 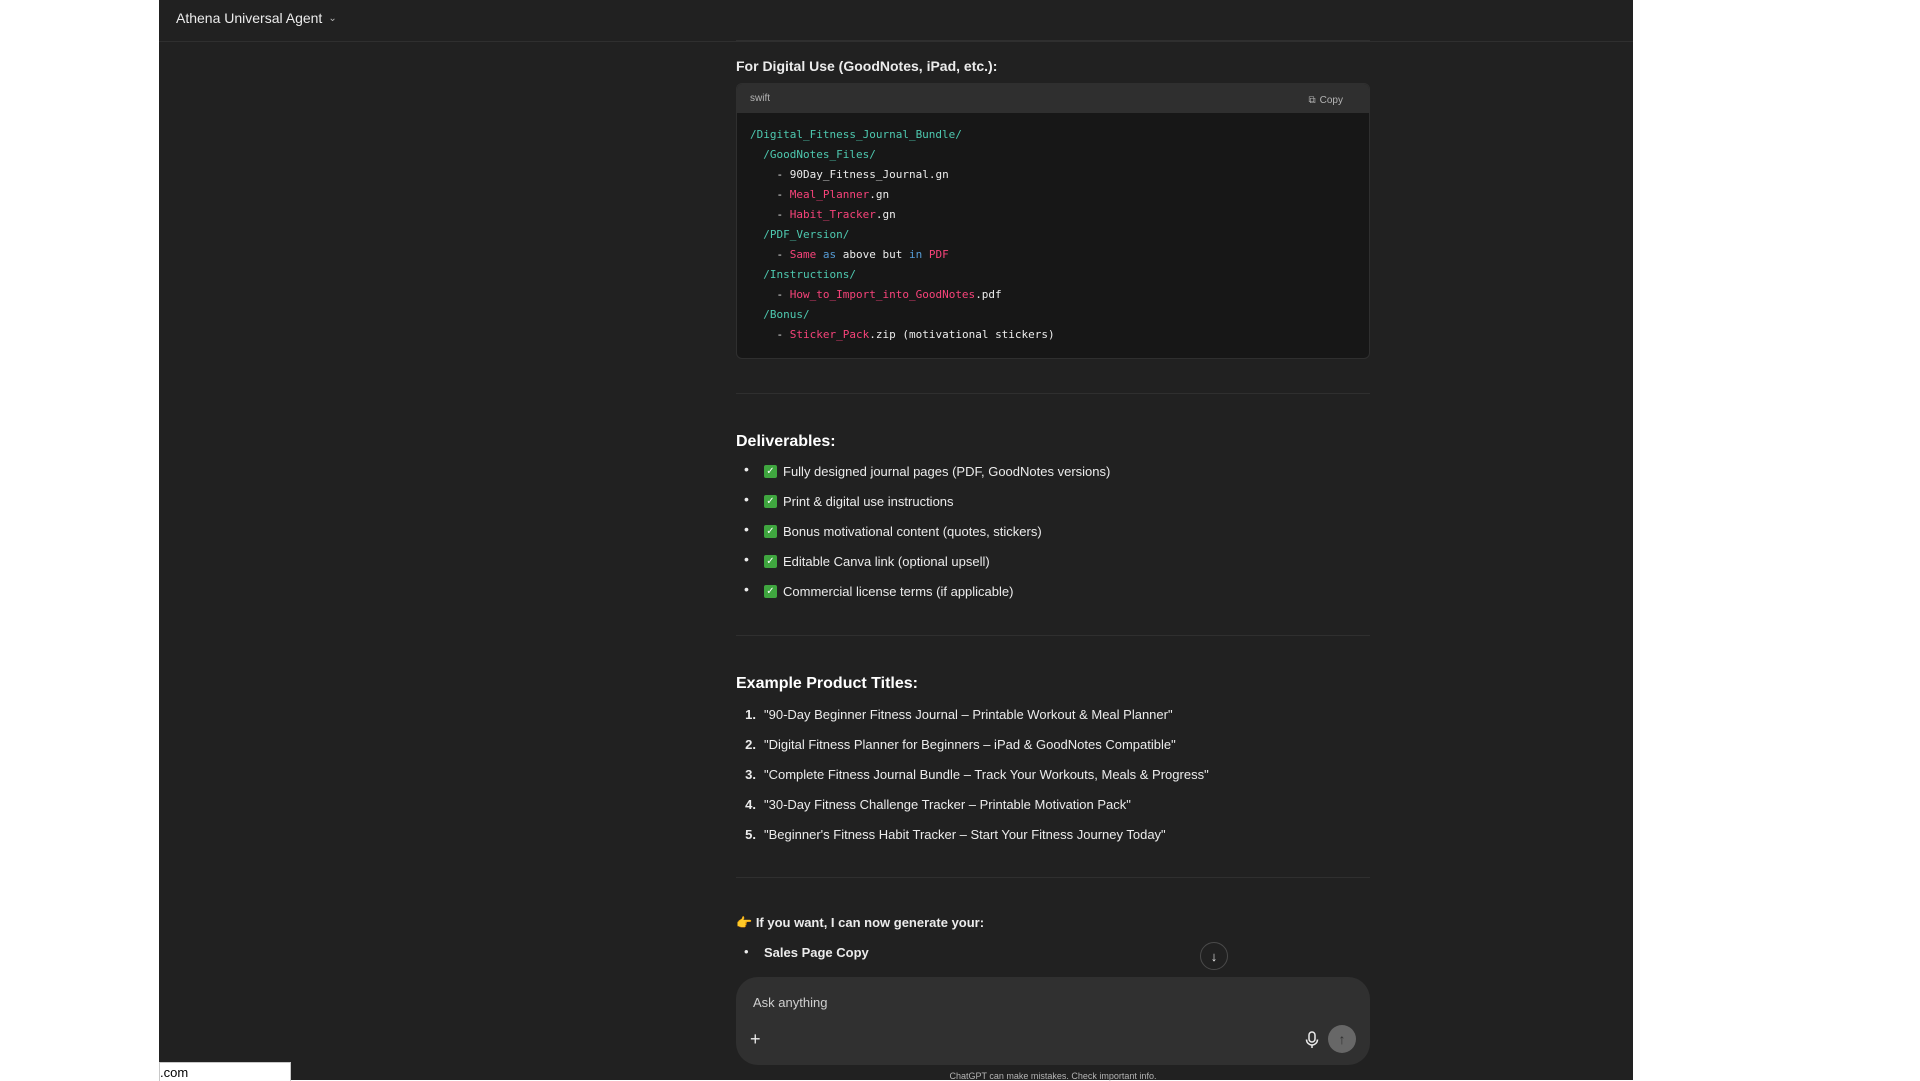 I want to click on pointing-hand-icon: 👉, so click(x=744, y=922).